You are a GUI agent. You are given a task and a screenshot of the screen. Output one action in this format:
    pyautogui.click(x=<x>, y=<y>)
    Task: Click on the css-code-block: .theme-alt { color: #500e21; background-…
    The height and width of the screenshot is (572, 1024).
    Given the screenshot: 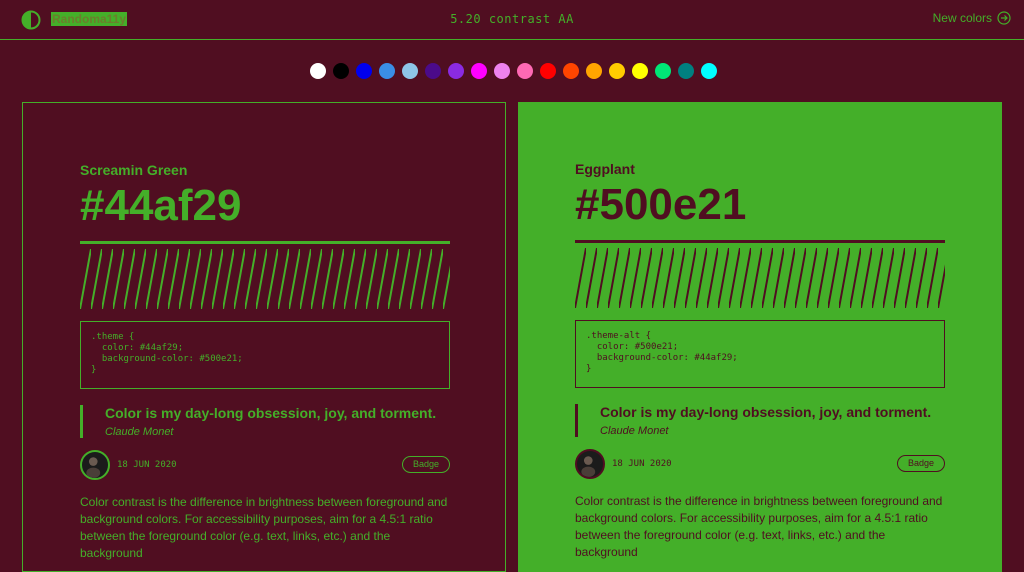 What is the action you would take?
    pyautogui.click(x=760, y=354)
    